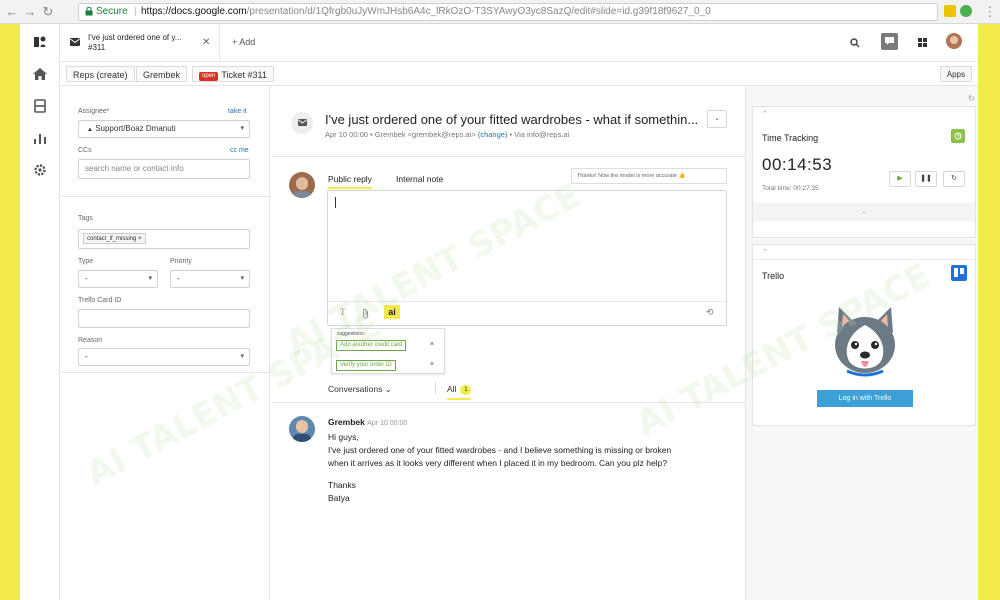  I want to click on tags-label: Tags, so click(85, 218).